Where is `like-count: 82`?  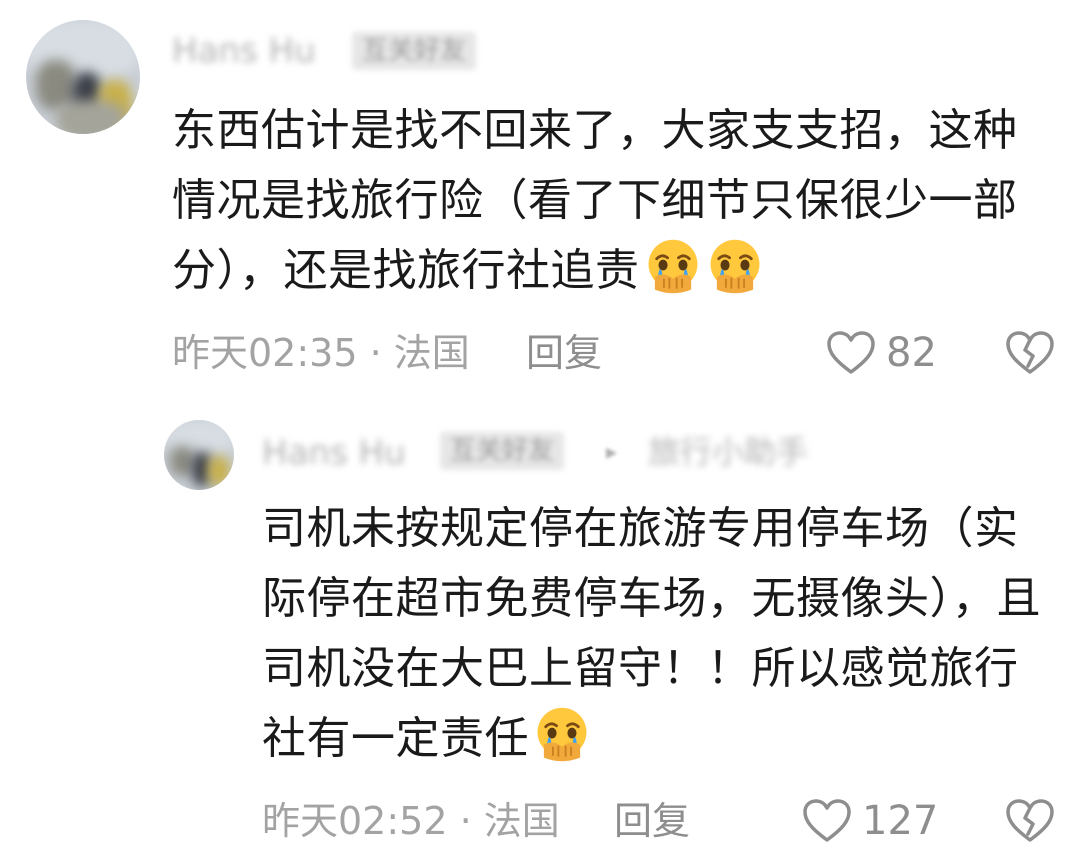
like-count: 82 is located at coordinates (911, 353).